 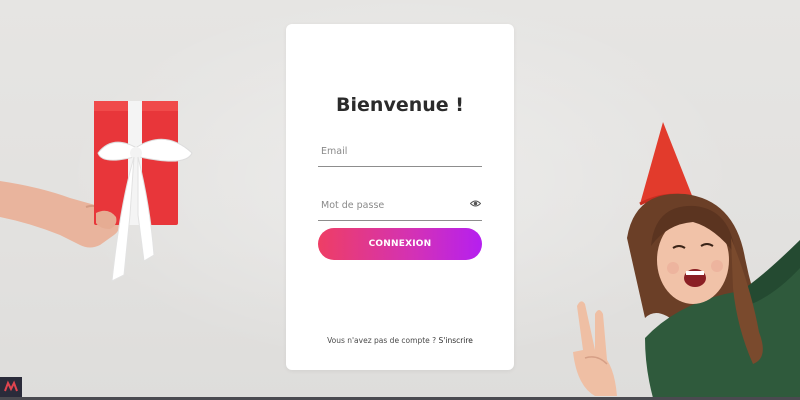 I want to click on login-button: CONNEXION, so click(x=400, y=244).